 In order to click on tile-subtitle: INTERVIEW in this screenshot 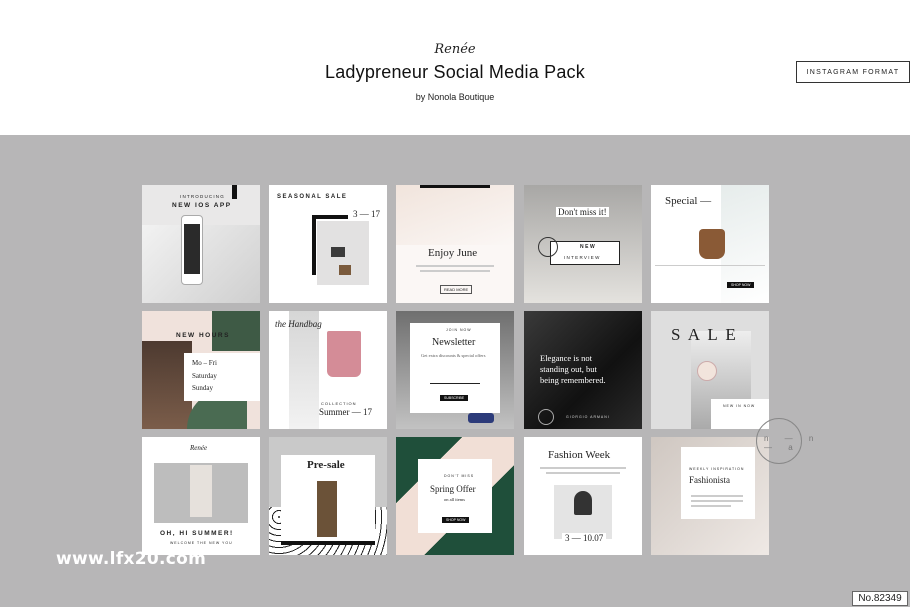, I will do `click(582, 257)`.